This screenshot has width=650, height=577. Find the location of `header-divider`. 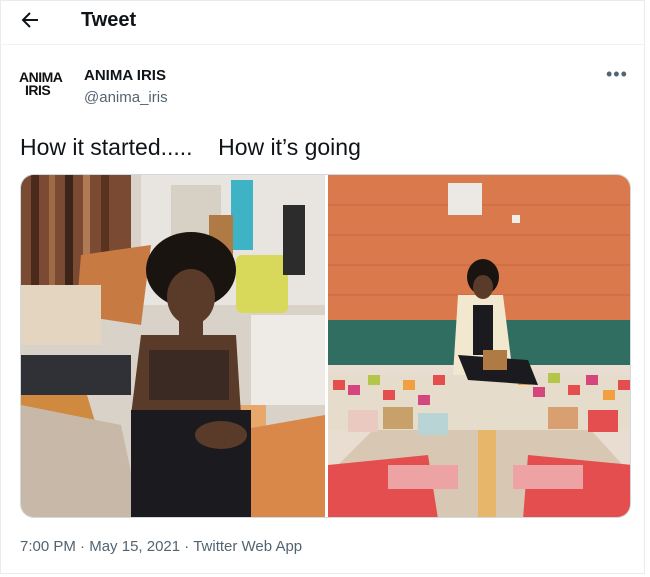

header-divider is located at coordinates (322, 44).